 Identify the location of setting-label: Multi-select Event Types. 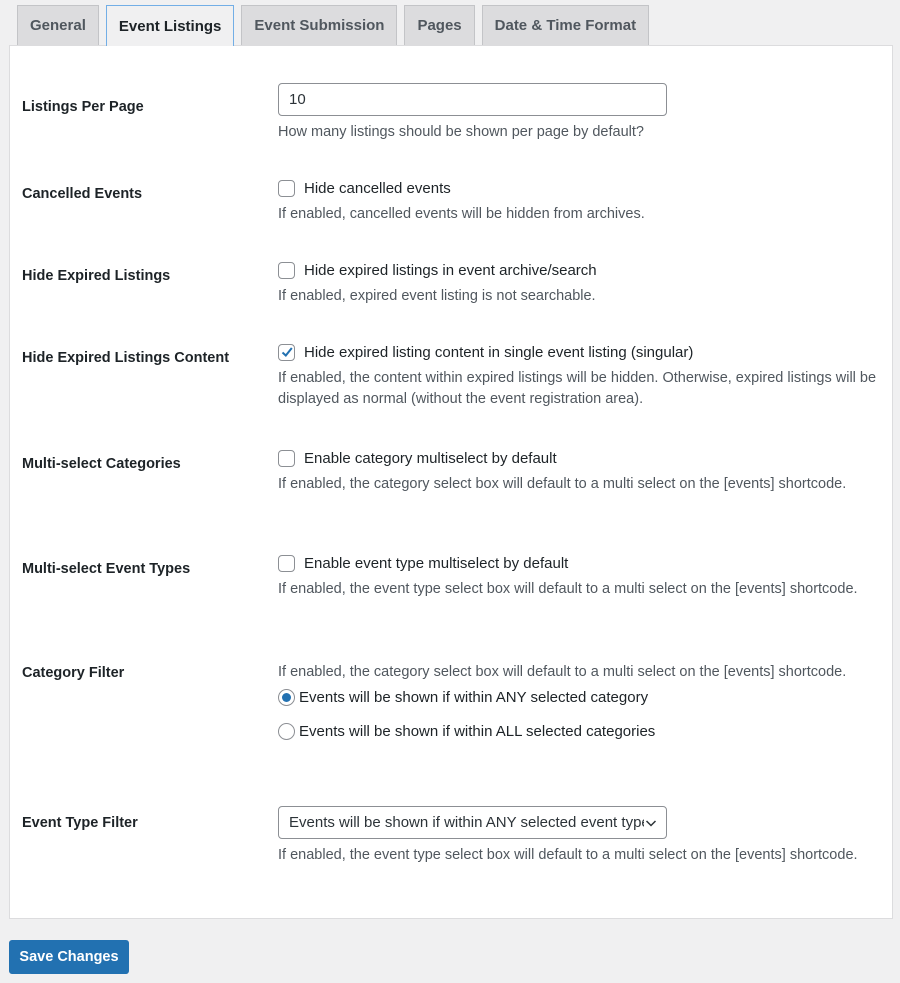
(106, 569).